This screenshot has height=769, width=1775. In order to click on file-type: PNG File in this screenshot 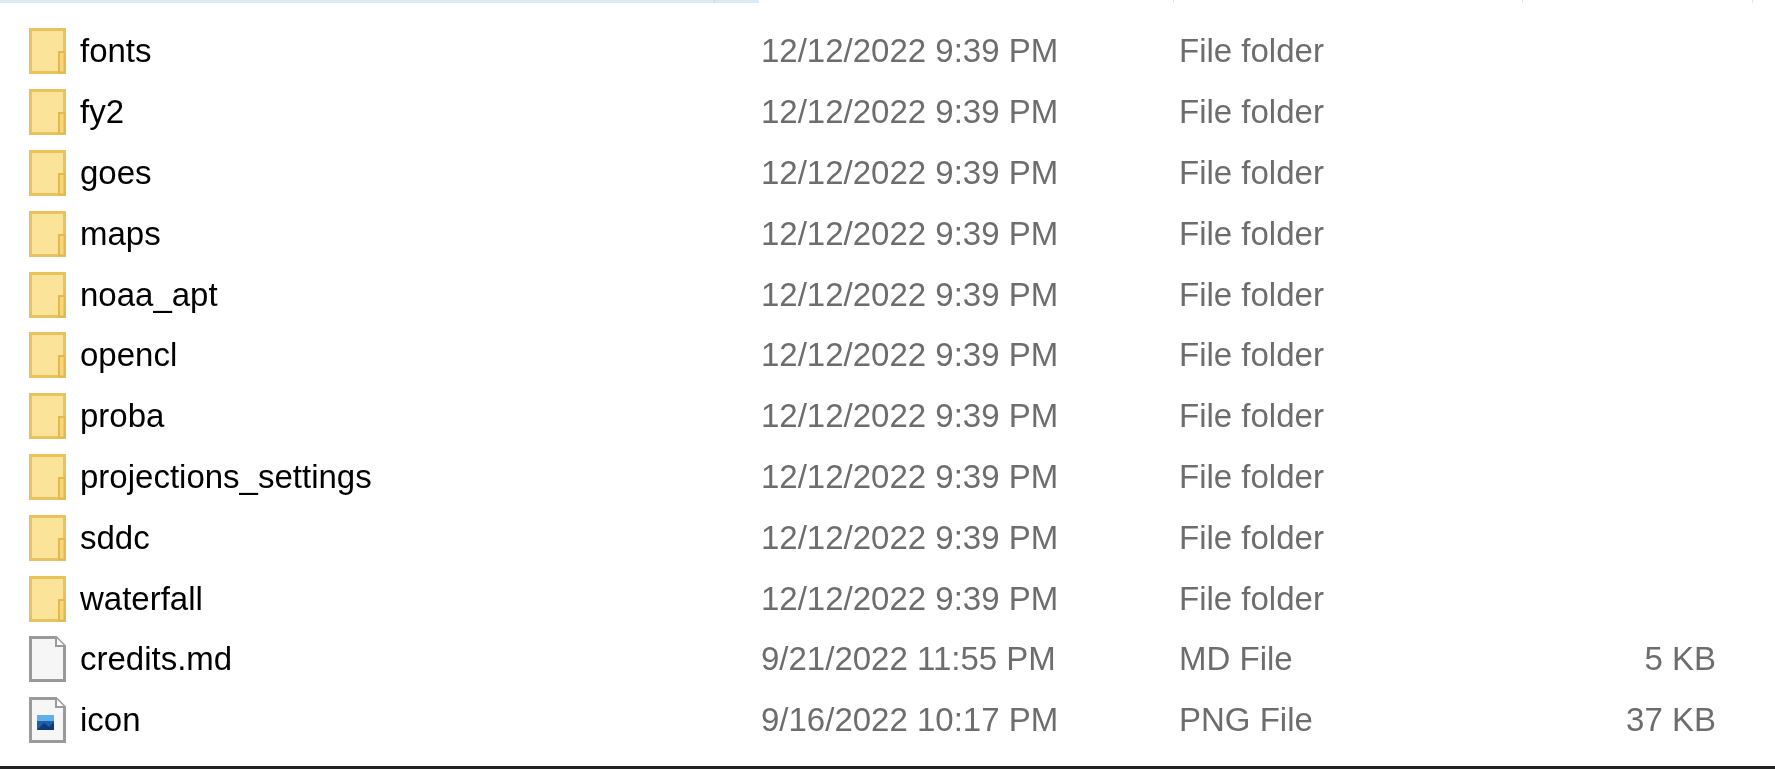, I will do `click(1246, 720)`.